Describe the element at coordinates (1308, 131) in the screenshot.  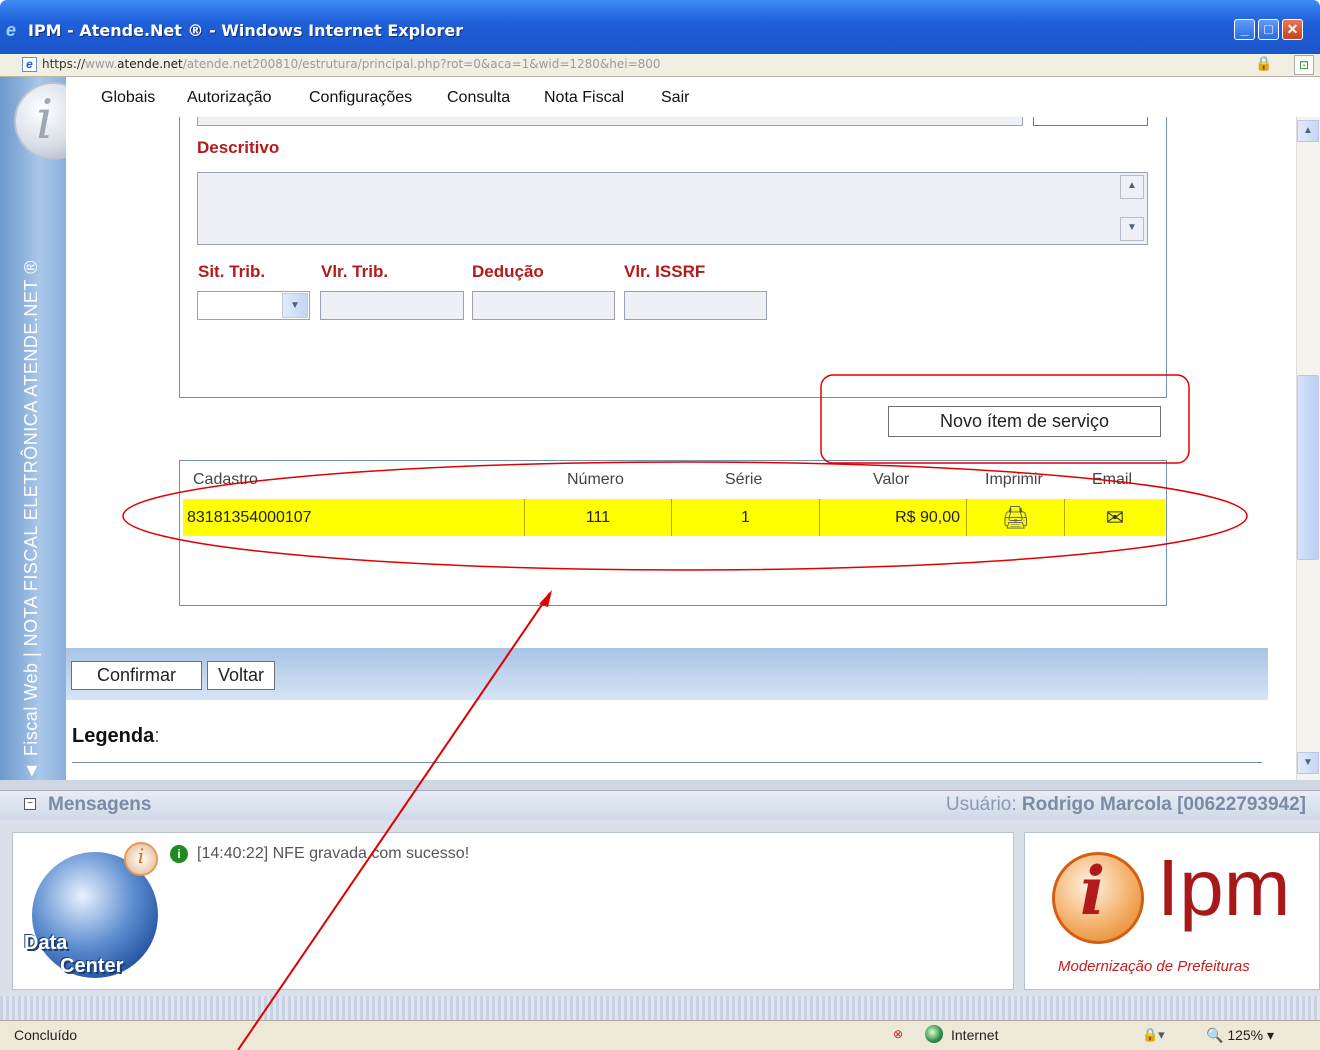
I see `scroll-up-icon: ▲` at that location.